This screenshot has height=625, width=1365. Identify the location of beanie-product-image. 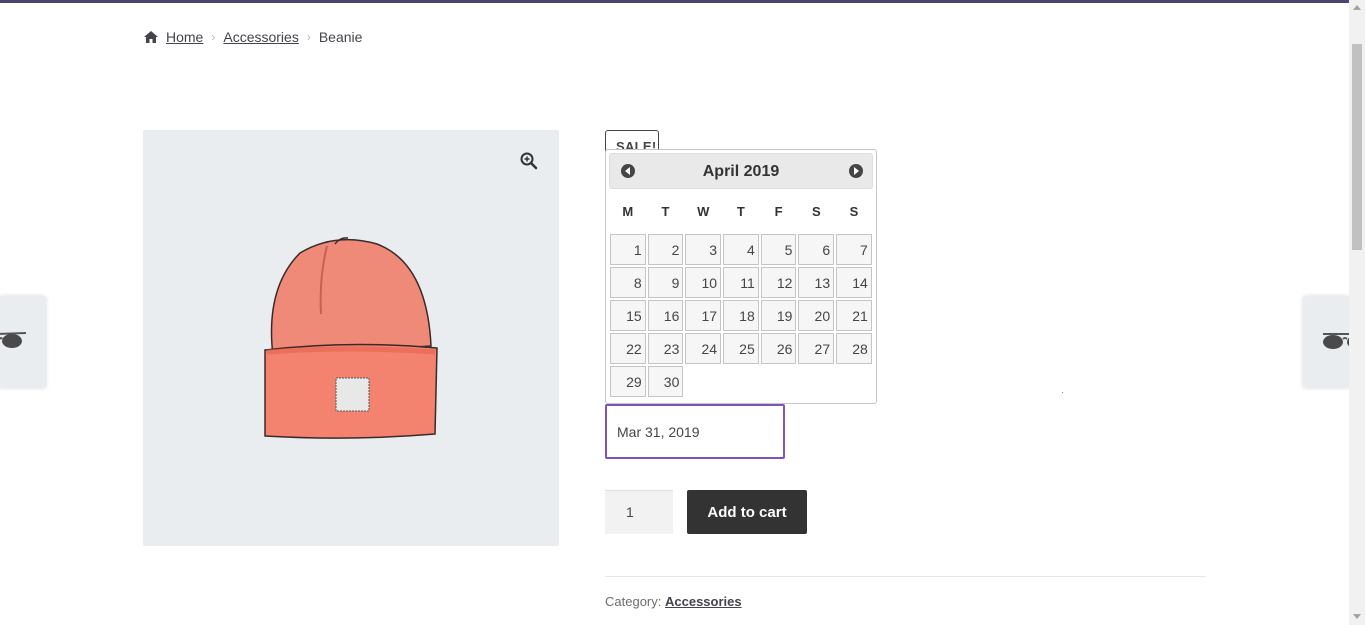
(351, 338).